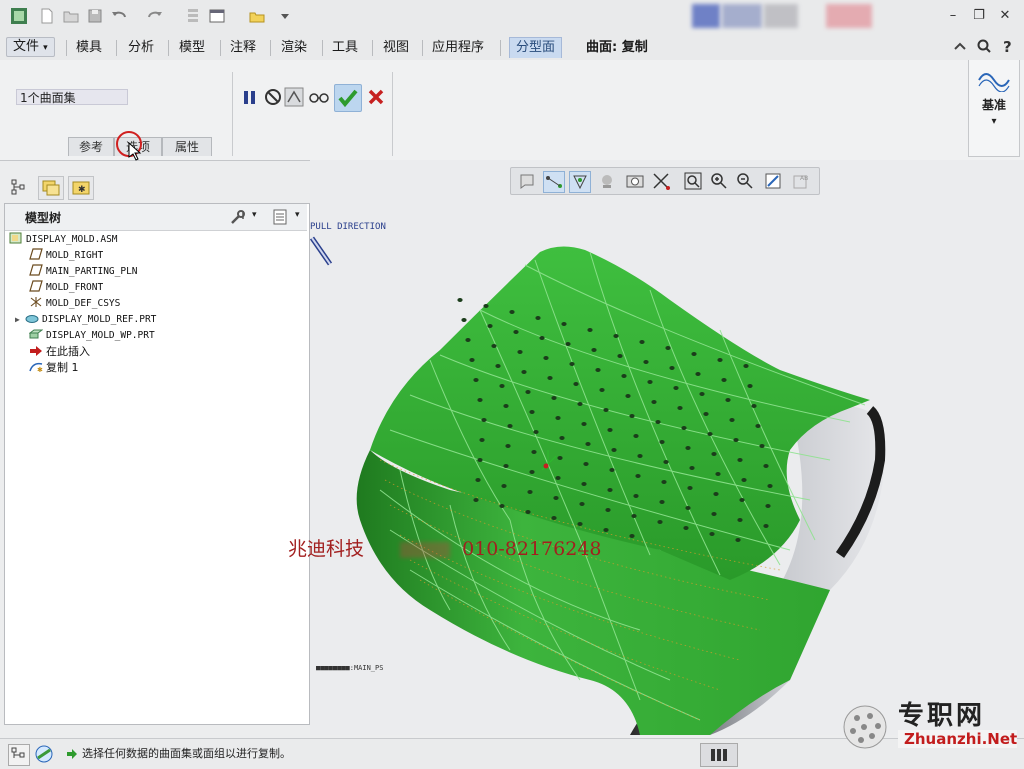 The image size is (1024, 769). What do you see at coordinates (20, 320) in the screenshot?
I see `expand-arrow-icon: ▶` at bounding box center [20, 320].